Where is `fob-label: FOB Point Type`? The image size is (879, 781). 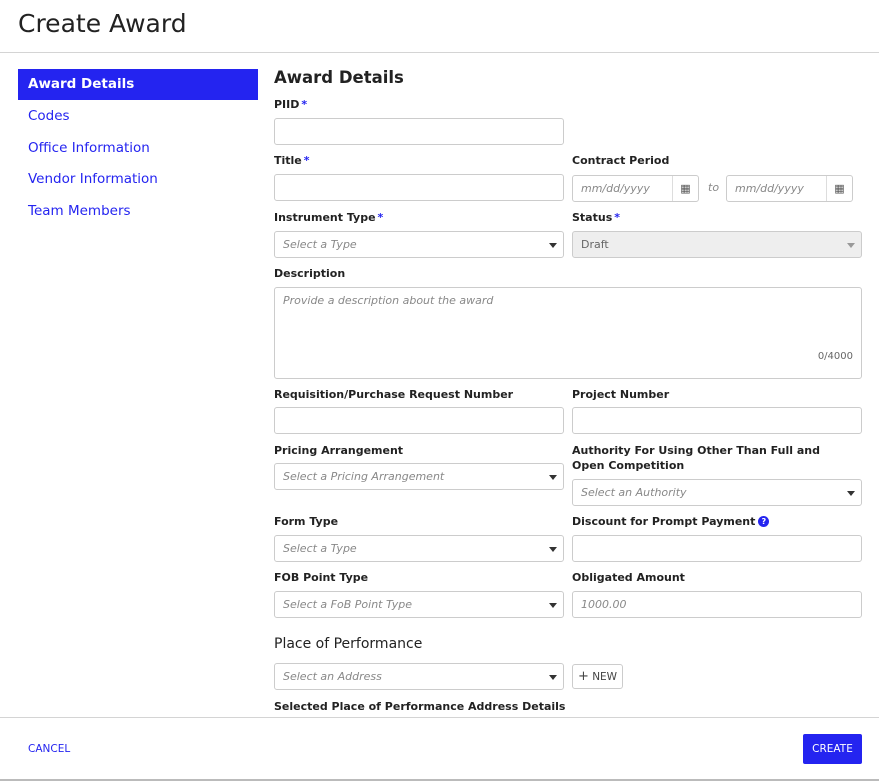
fob-label: FOB Point Type is located at coordinates (321, 577).